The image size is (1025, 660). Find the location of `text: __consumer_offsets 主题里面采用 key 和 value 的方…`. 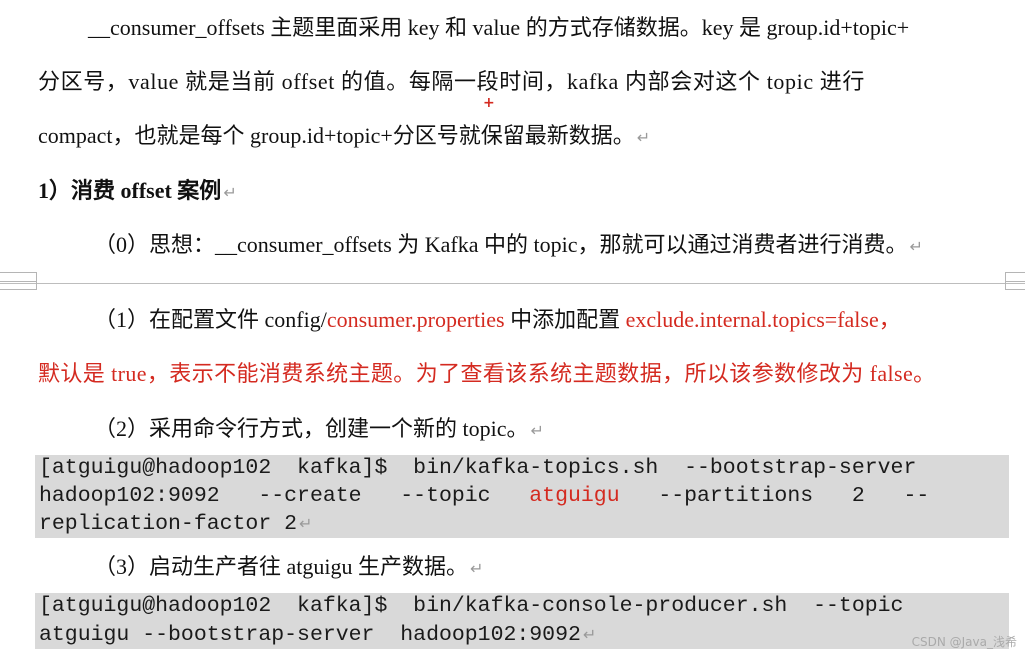

text: __consumer_offsets 主题里面采用 key 和 value 的方… is located at coordinates (499, 27).